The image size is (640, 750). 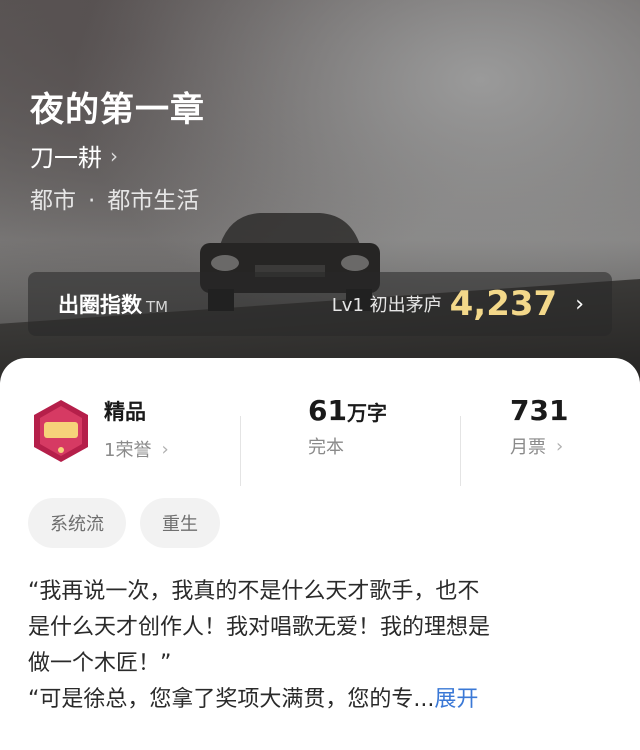 I want to click on word-count-stat: 61万字 完本, so click(x=347, y=426).